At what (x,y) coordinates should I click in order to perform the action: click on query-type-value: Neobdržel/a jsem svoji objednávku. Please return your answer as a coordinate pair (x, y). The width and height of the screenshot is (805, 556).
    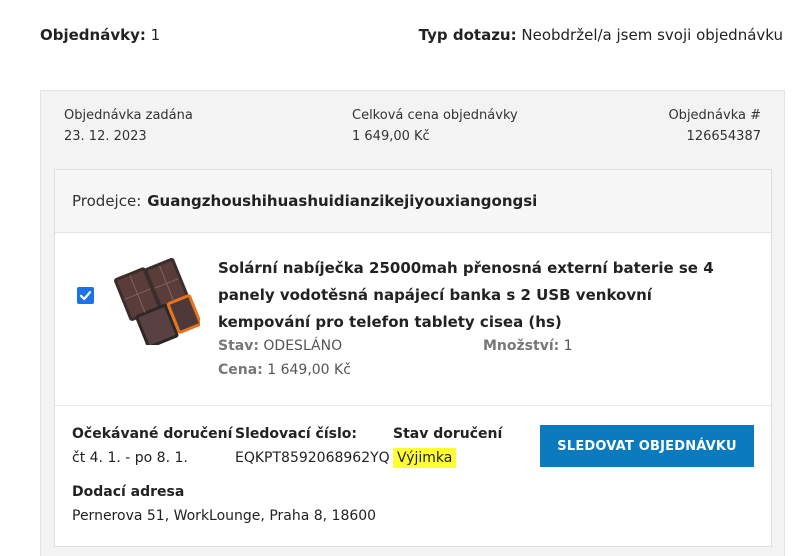
    Looking at the image, I should click on (652, 35).